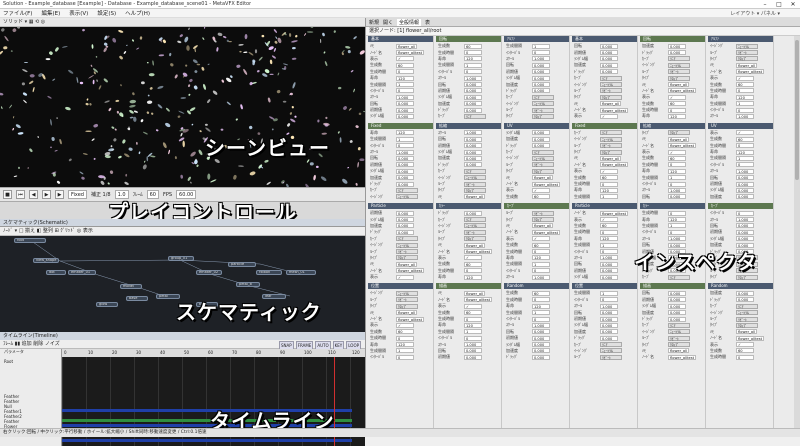  I want to click on tab-table: 表, so click(427, 22).